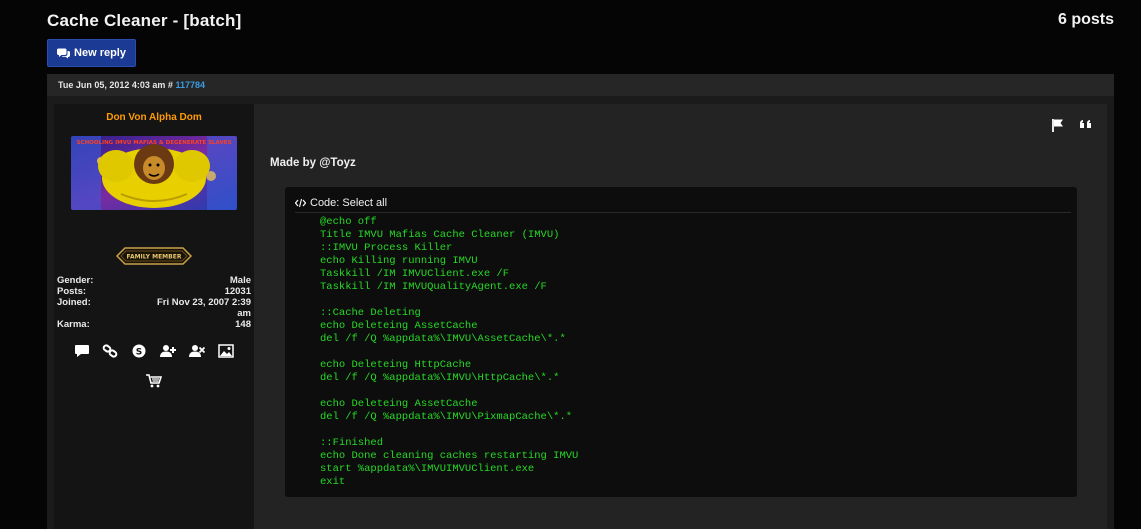 This screenshot has height=529, width=1141. I want to click on link-icon, so click(110, 351).